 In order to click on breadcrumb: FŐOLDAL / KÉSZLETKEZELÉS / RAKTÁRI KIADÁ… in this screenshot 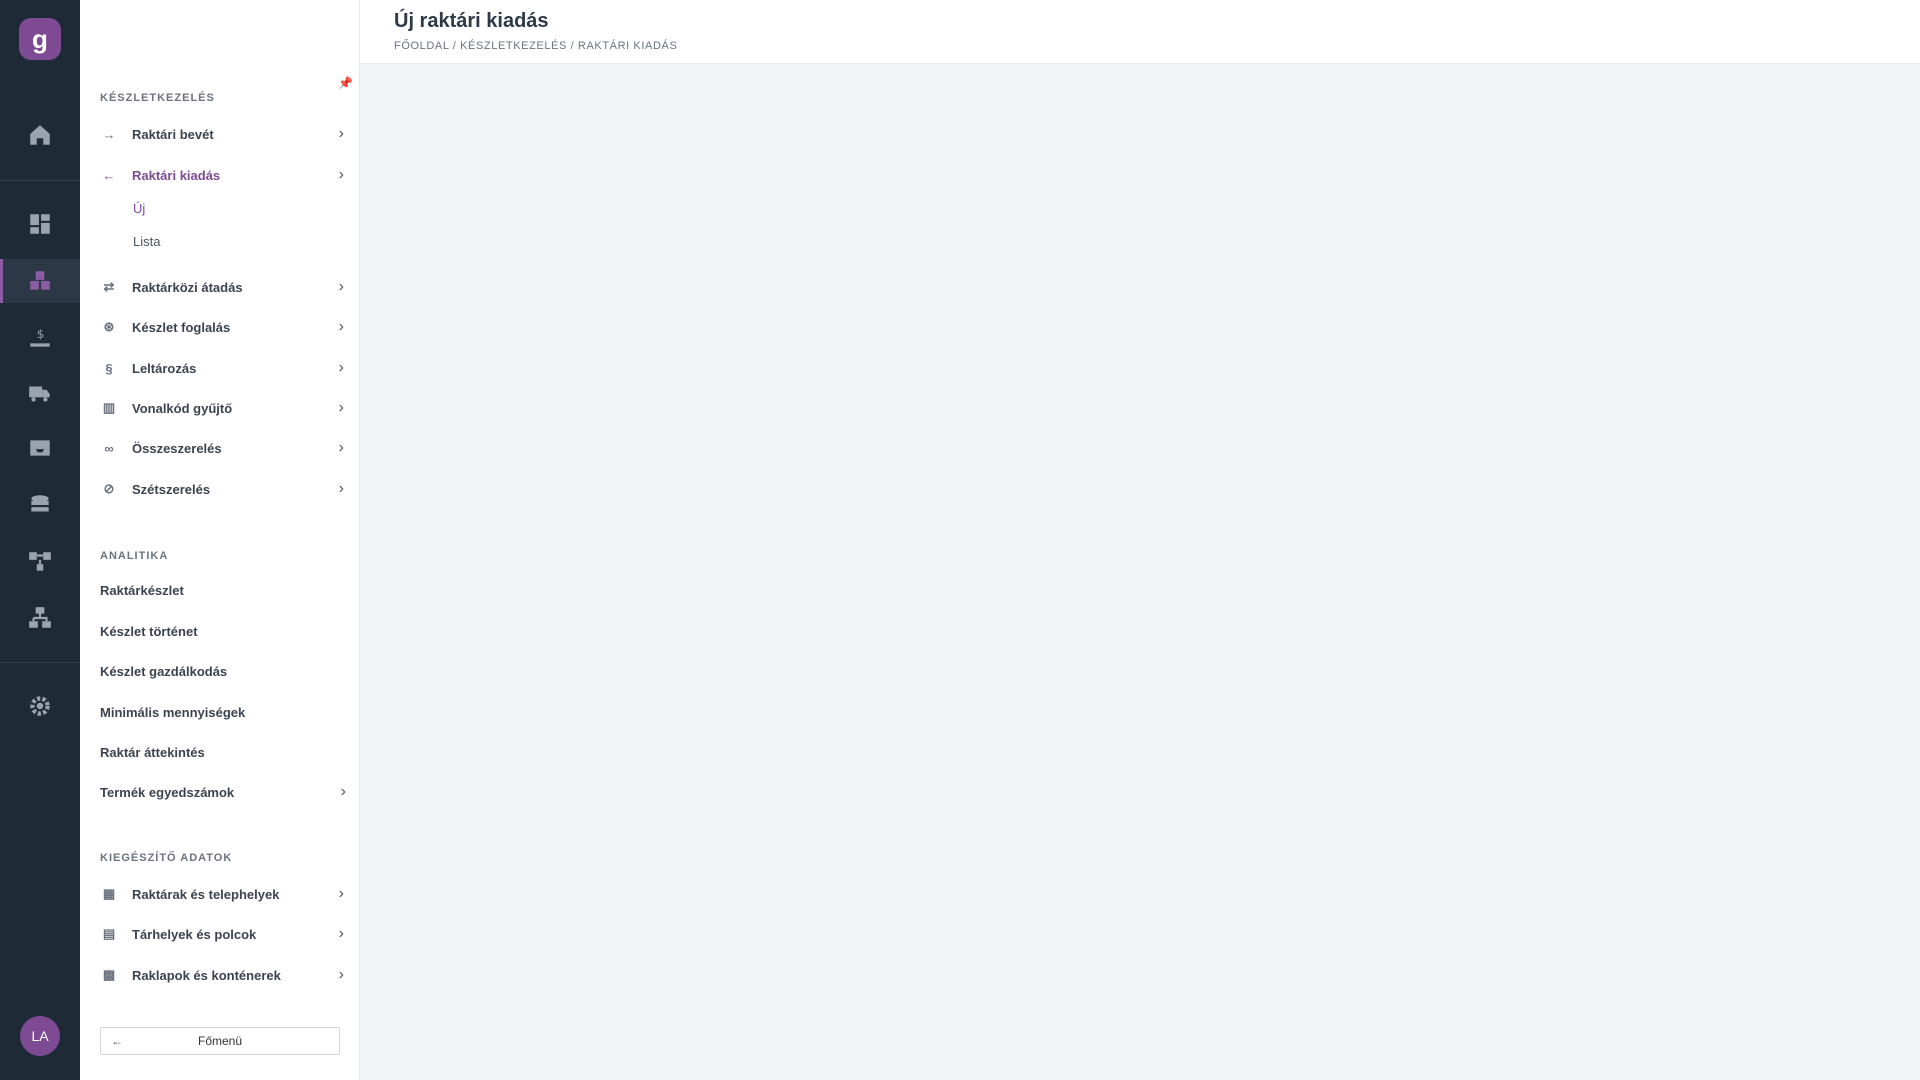, I will do `click(535, 46)`.